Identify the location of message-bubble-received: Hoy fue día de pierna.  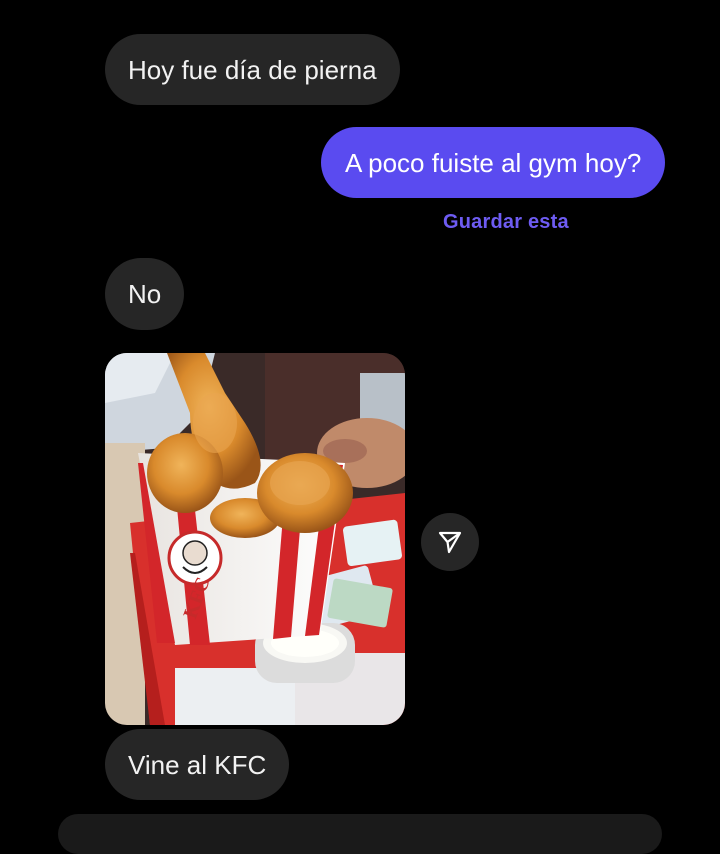
(252, 69).